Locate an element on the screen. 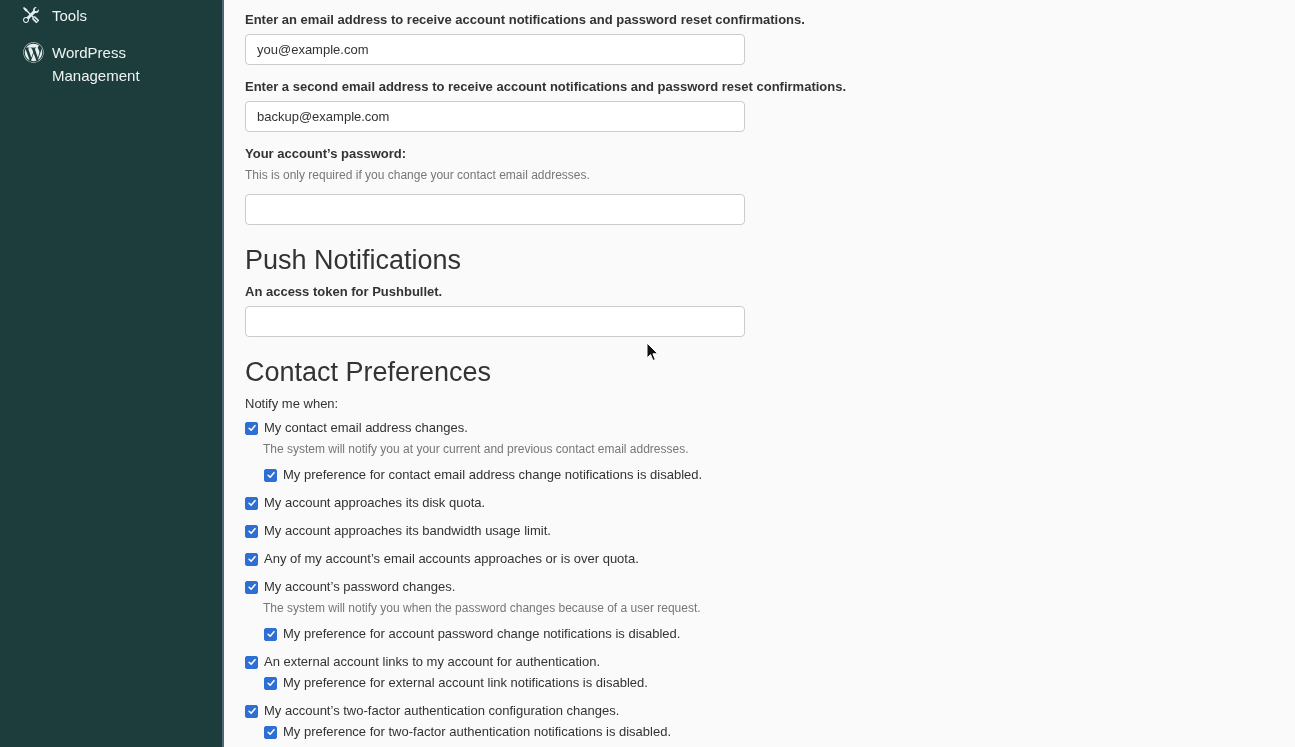  checkbox-label: My preference for two-factor authentication notifications is disabled. is located at coordinates (477, 732).